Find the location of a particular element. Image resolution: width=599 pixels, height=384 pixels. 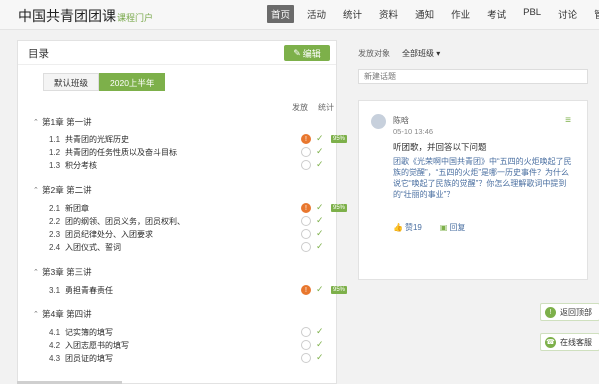

nav-home: 首页 is located at coordinates (281, 14).